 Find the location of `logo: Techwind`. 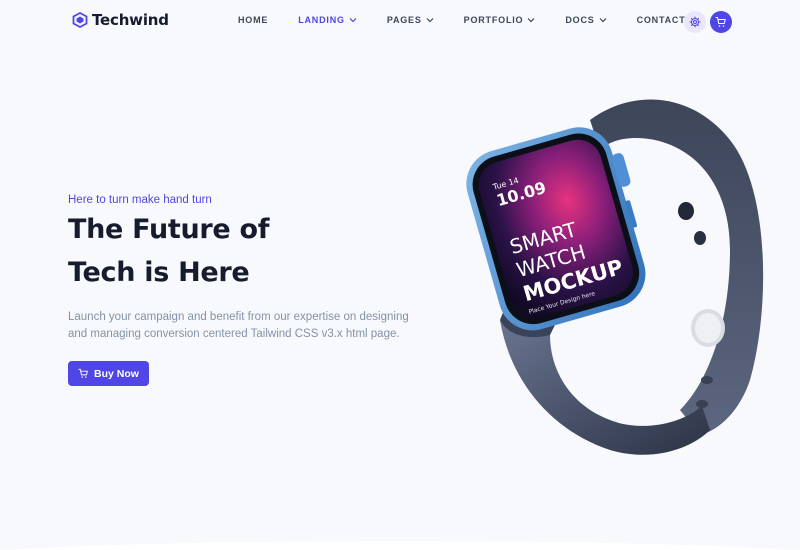

logo: Techwind is located at coordinates (120, 20).